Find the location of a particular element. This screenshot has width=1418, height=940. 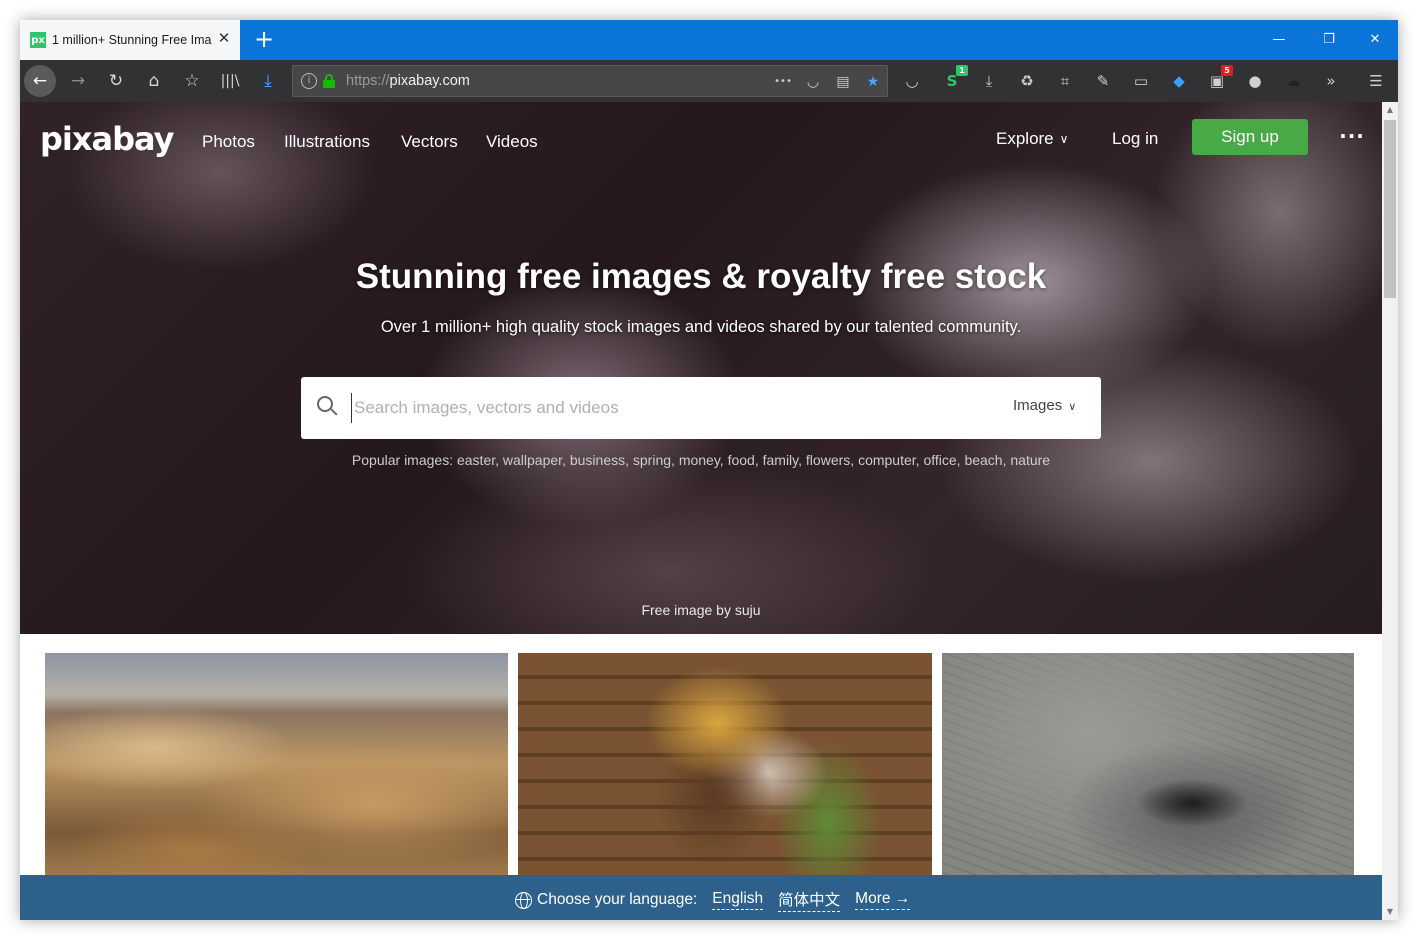

info-icon: i is located at coordinates (309, 81).